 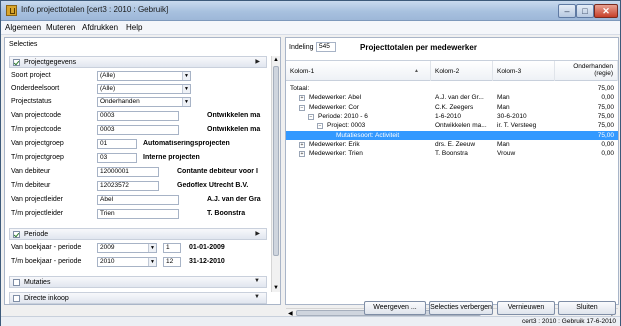 What do you see at coordinates (452, 88) in the screenshot?
I see `tree-row: Totaal: 75,00` at bounding box center [452, 88].